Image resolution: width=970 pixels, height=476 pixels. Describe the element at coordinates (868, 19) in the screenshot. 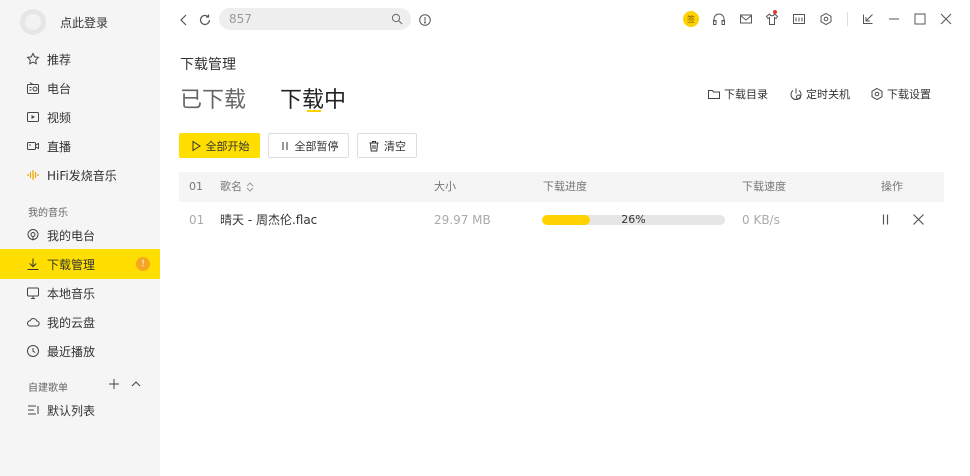

I see `compact-mode-icon` at that location.